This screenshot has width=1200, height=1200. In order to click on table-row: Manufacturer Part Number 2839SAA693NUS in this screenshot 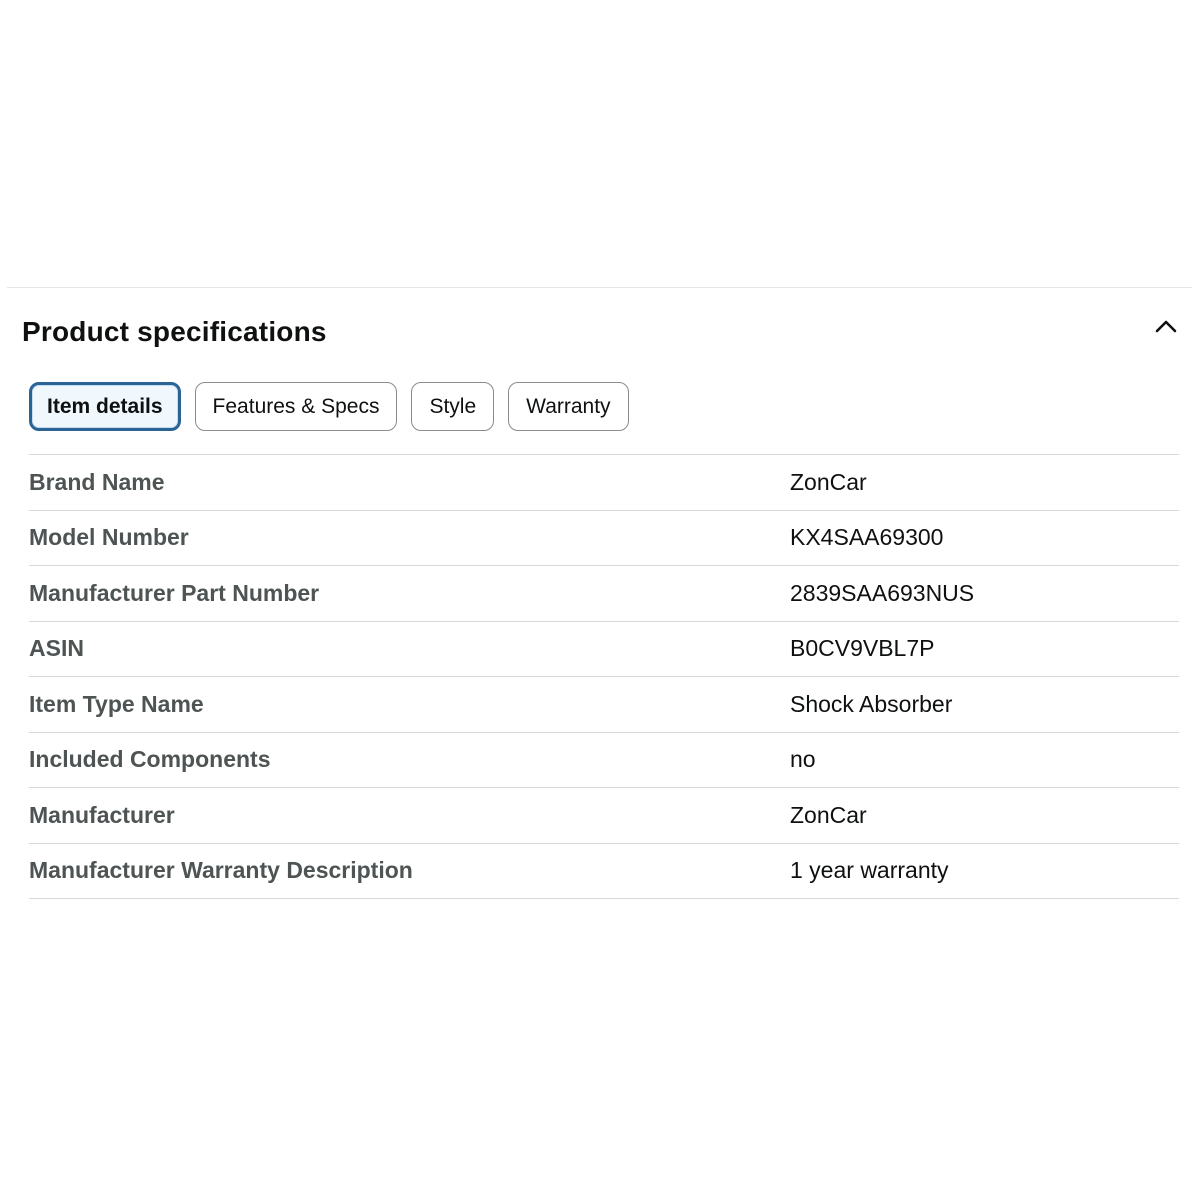, I will do `click(604, 594)`.